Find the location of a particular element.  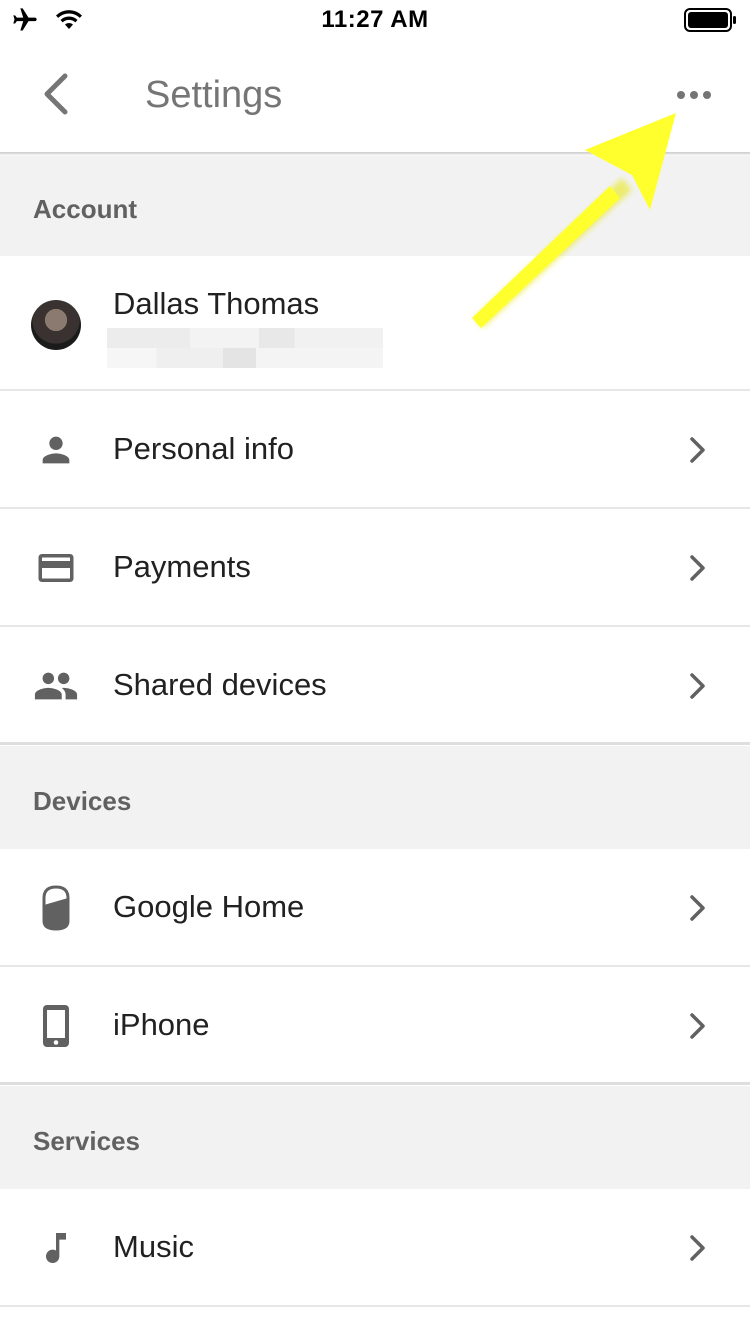

section-title-account: Account is located at coordinates (85, 209).